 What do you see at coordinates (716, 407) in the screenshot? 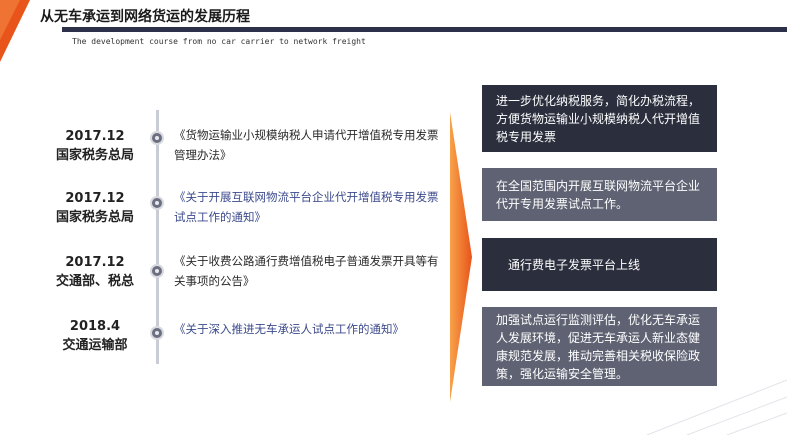
I see `decorative-lines` at bounding box center [716, 407].